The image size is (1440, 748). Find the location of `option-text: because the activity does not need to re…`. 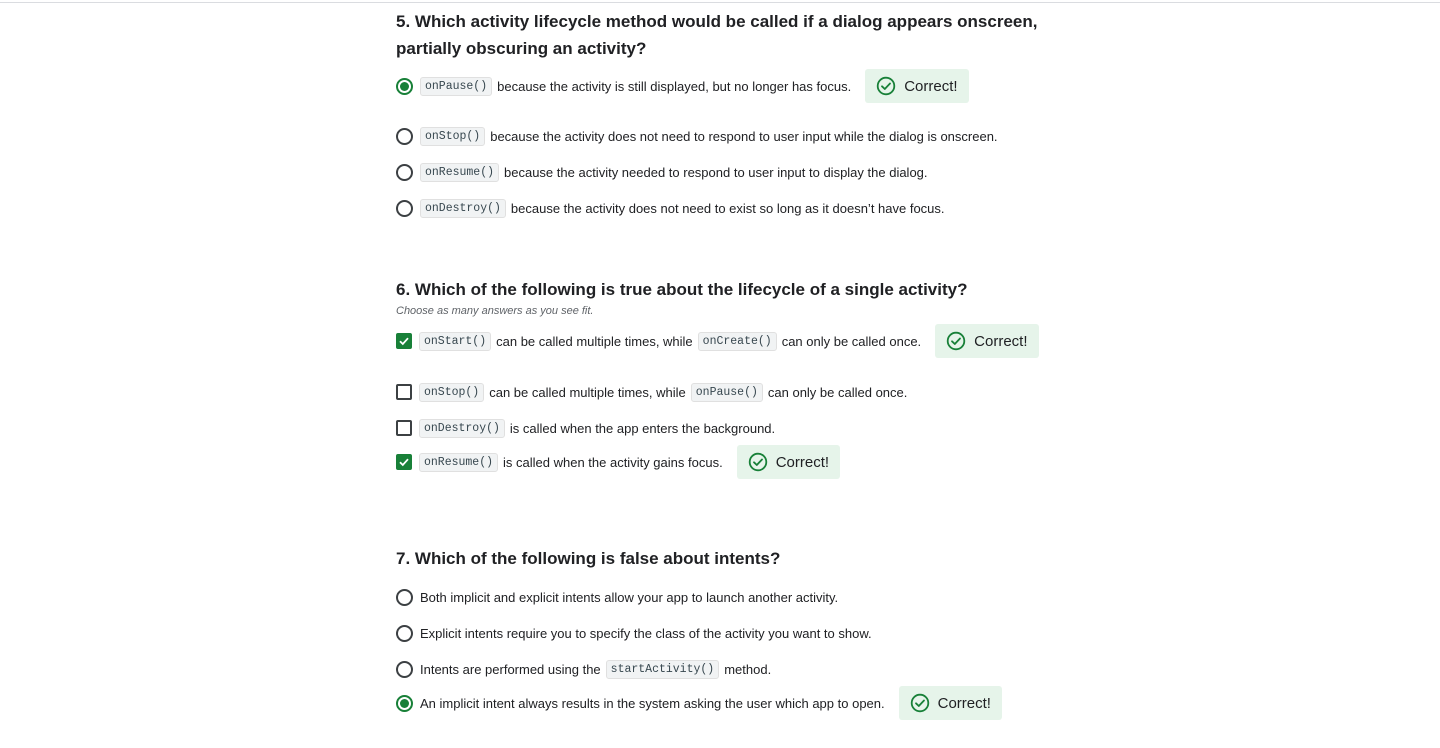

option-text: because the activity does not need to re… is located at coordinates (744, 136).